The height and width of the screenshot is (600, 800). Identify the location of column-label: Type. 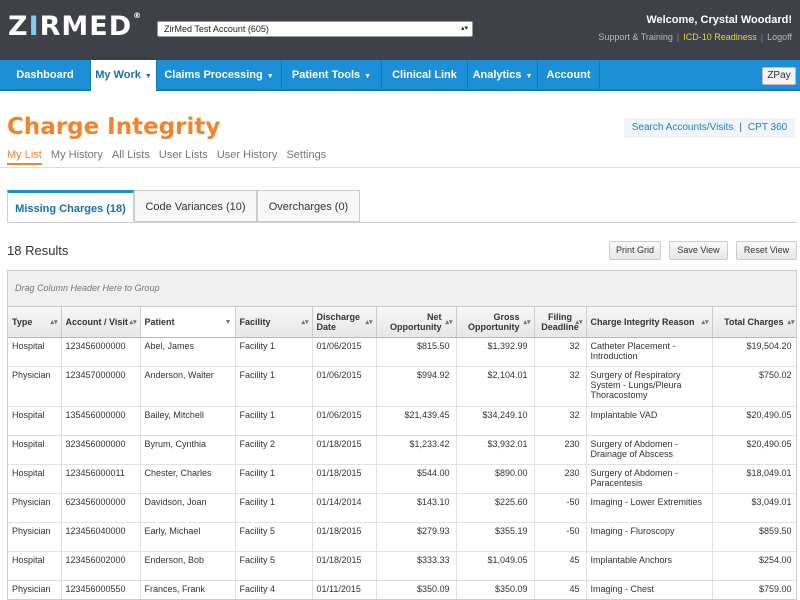
(22, 321).